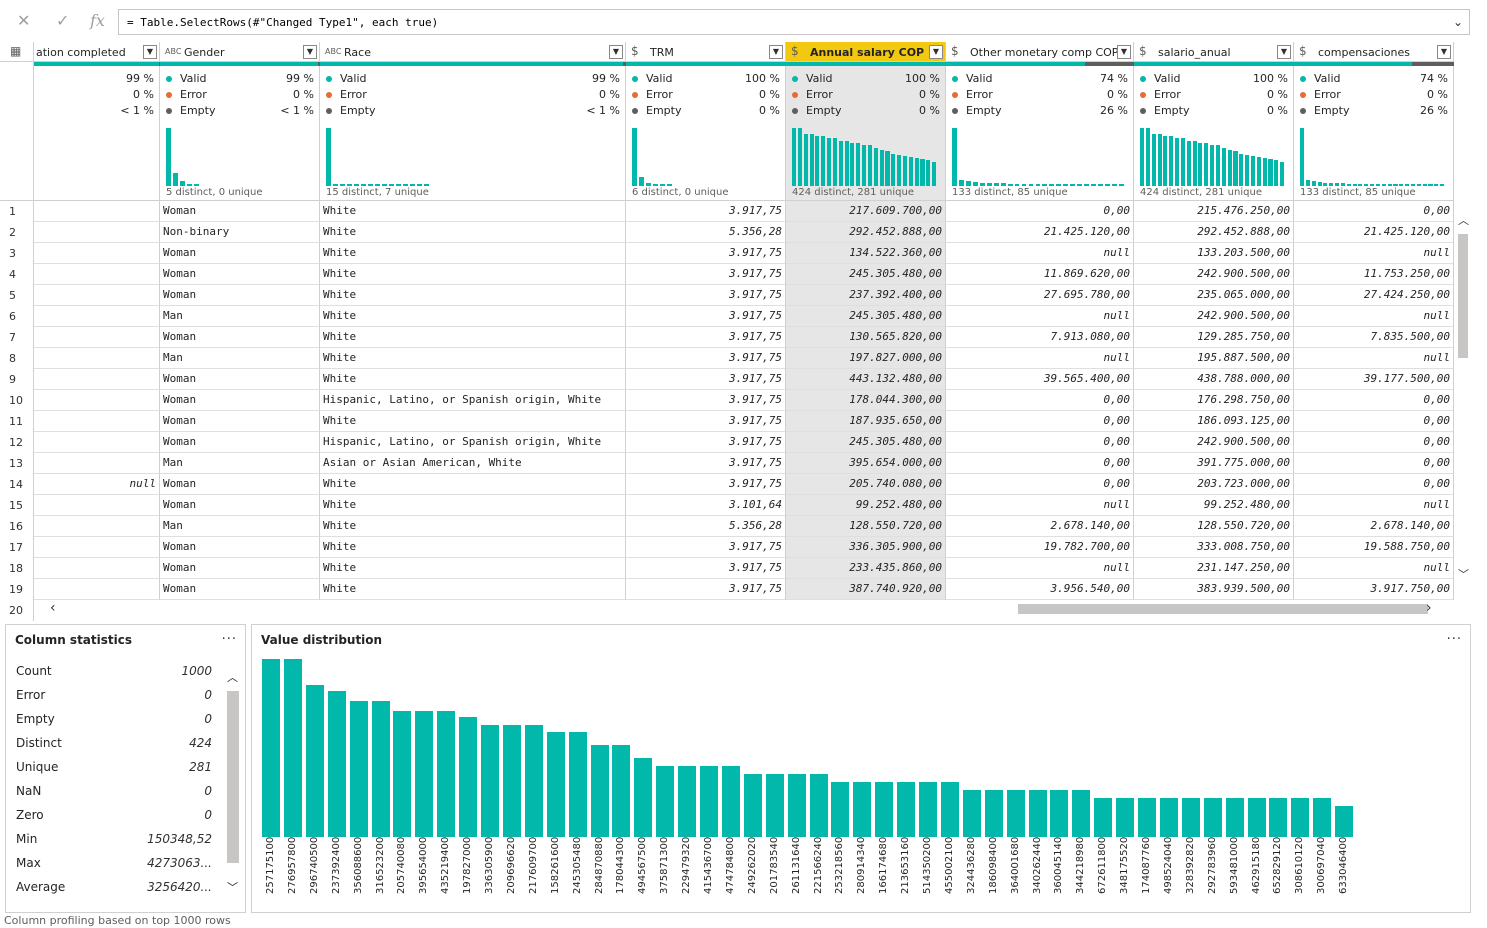  I want to click on table-cell: 178.044.300,00, so click(866, 400).